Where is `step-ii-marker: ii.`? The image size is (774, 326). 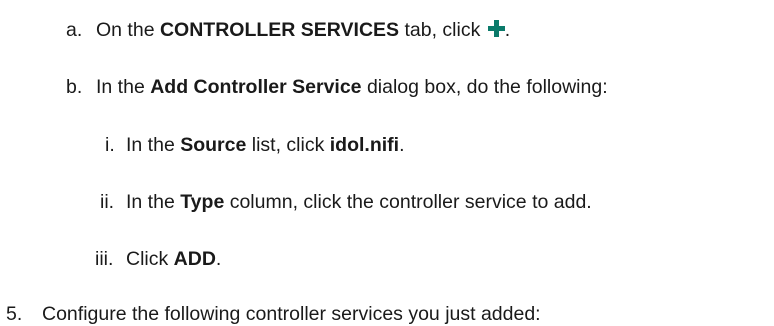 step-ii-marker: ii. is located at coordinates (107, 202).